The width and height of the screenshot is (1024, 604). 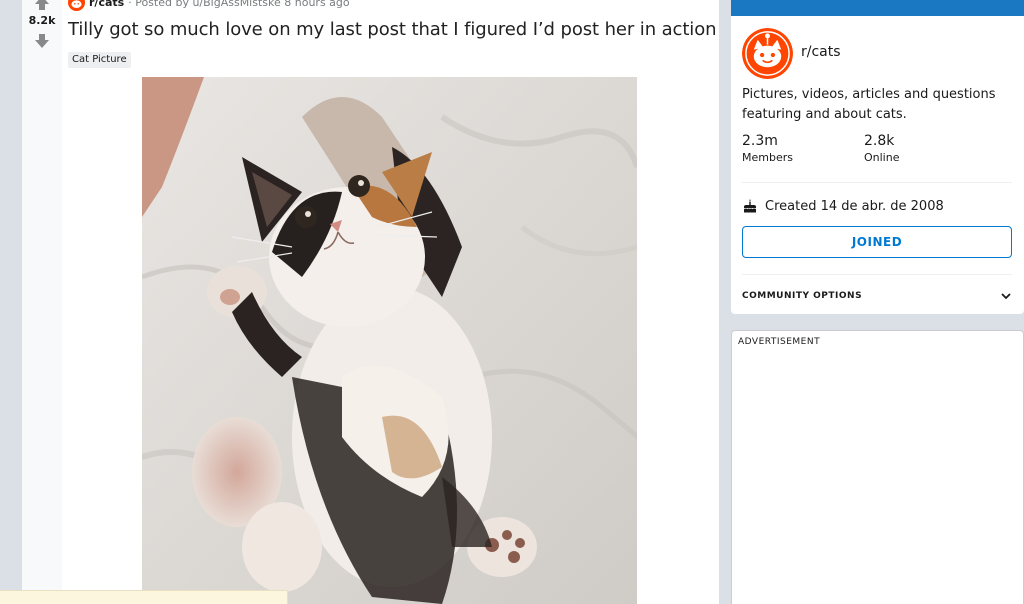 I want to click on created-date: Created 14 de abr. de 2008, so click(x=843, y=206).